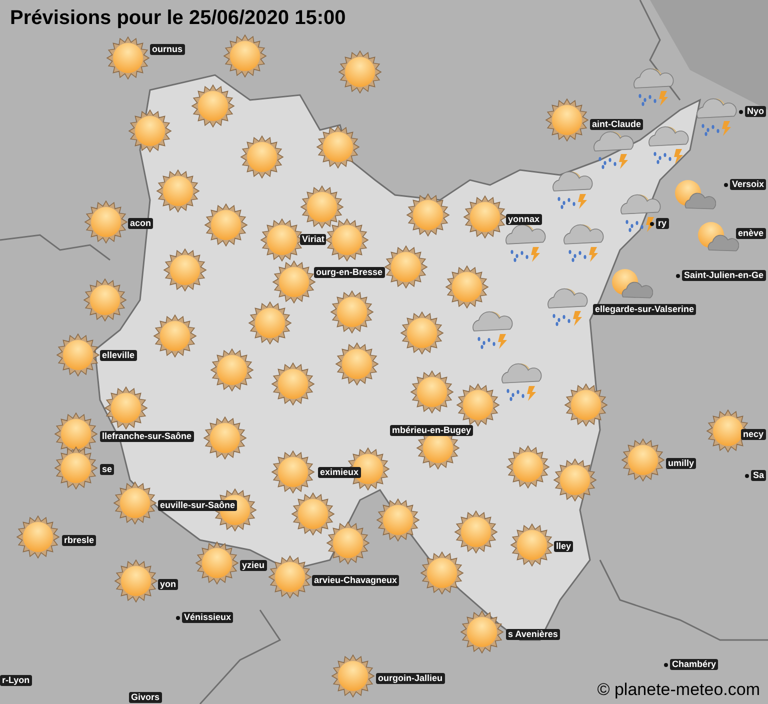 Image resolution: width=768 pixels, height=704 pixels. I want to click on town-label: umilly, so click(681, 463).